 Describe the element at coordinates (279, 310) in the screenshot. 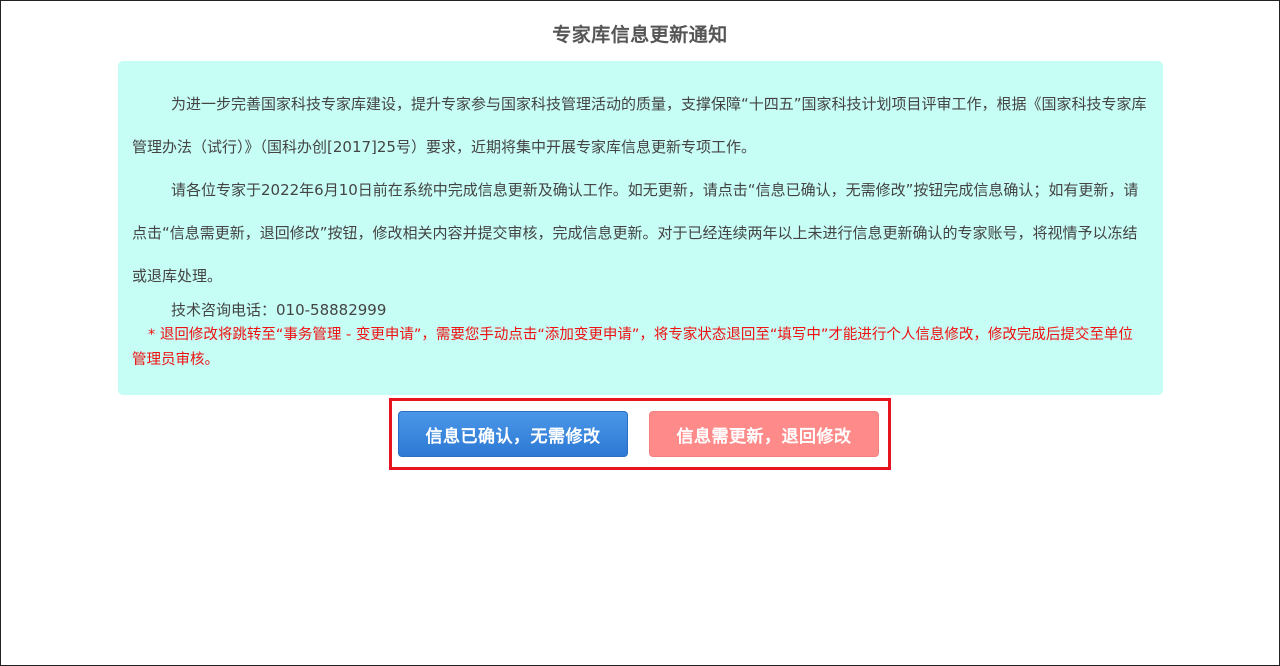

I see `contact-phone: 技术咨询电话：010-58882999` at that location.